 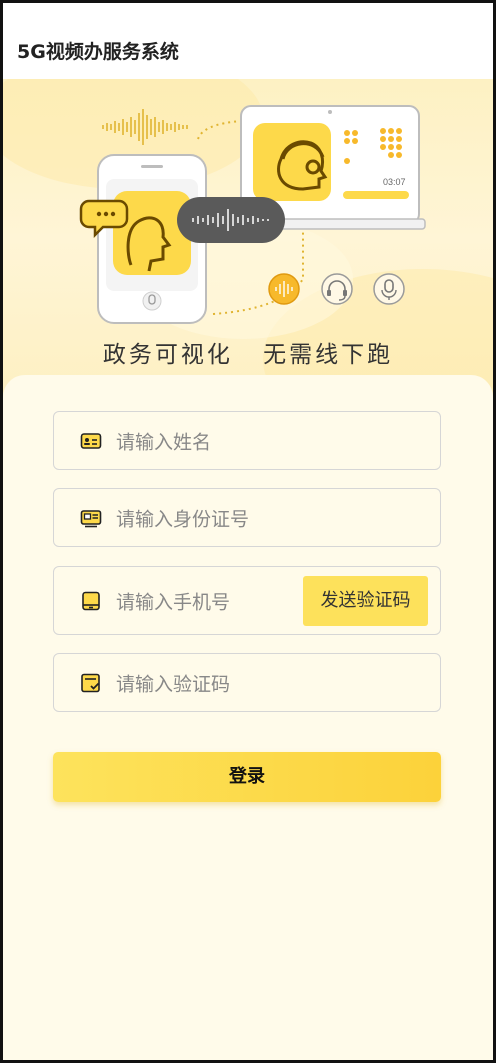 What do you see at coordinates (173, 682) in the screenshot?
I see `code-input: 请输入验证码` at bounding box center [173, 682].